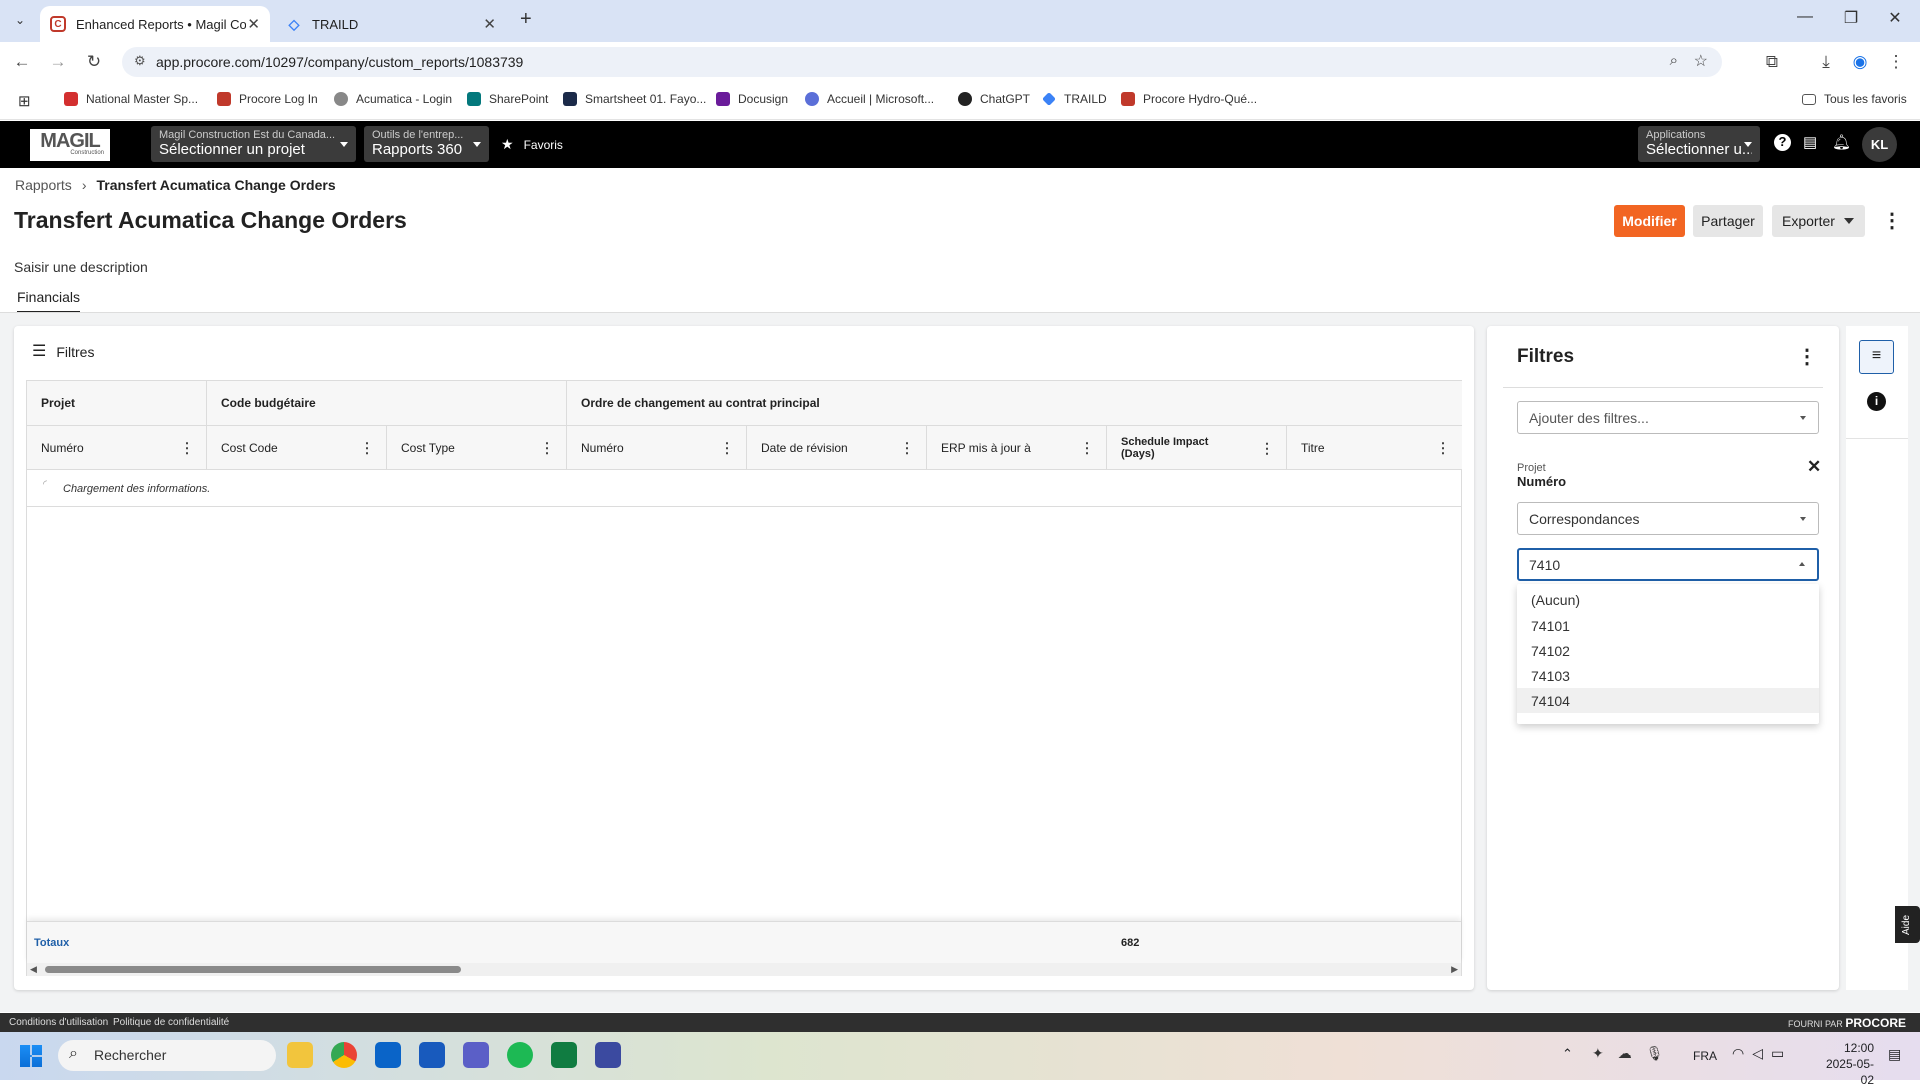 Image resolution: width=1920 pixels, height=1088 pixels. What do you see at coordinates (520, 1055) in the screenshot?
I see `spotify-icon` at bounding box center [520, 1055].